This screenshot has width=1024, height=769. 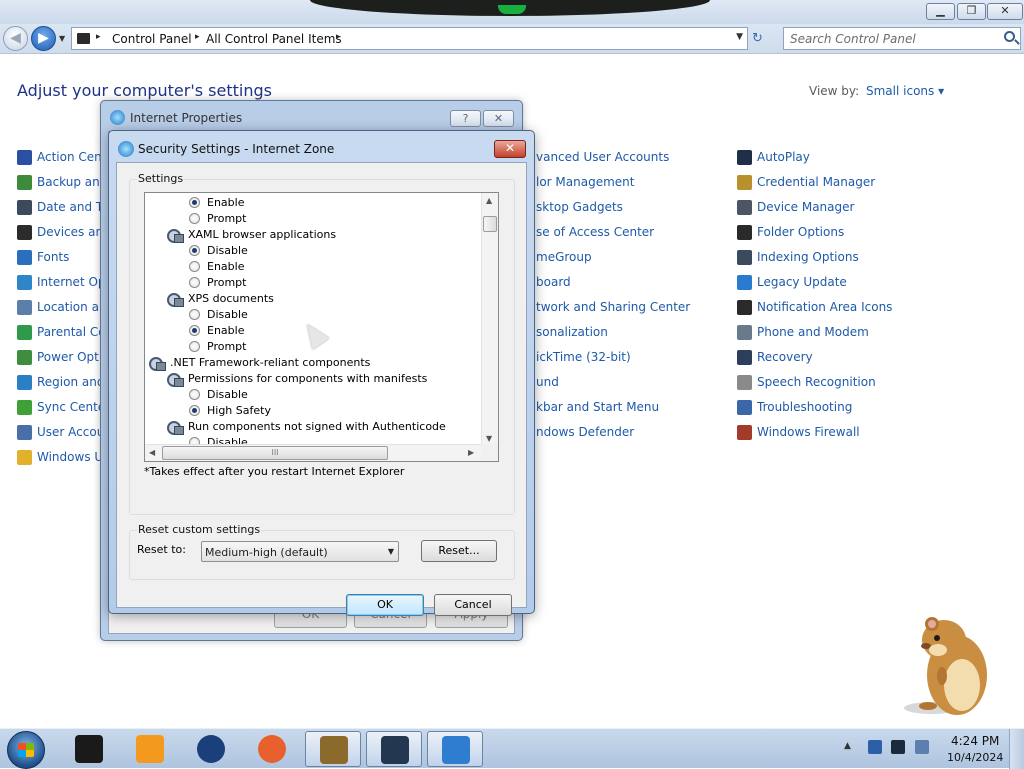 I want to click on control-panel-item-label: ickTime (32-bit), so click(x=583, y=357).